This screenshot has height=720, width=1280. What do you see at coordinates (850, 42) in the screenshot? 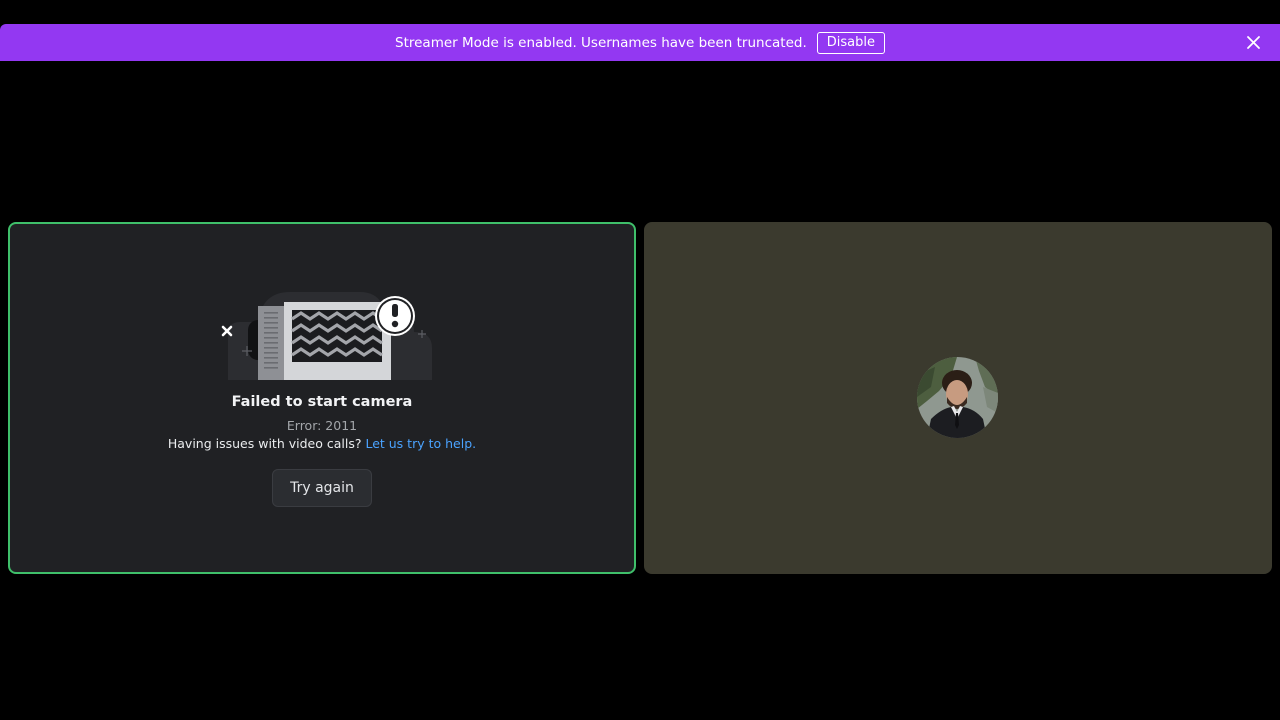
I see `disable-streamer-mode-button: Disable` at bounding box center [850, 42].